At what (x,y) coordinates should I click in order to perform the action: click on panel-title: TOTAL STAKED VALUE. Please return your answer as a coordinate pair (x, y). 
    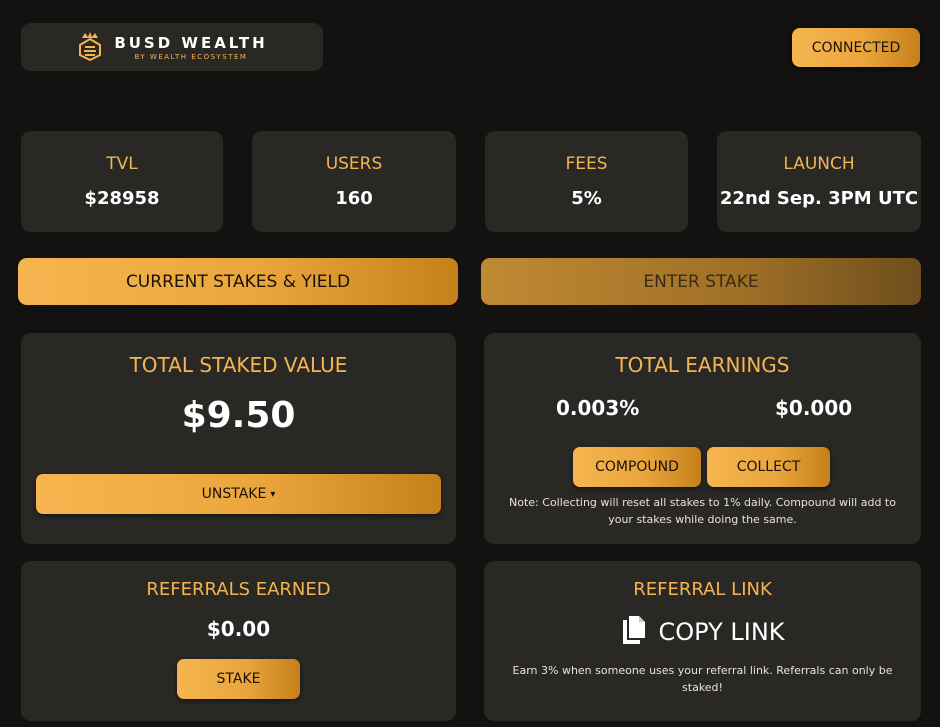
    Looking at the image, I should click on (238, 365).